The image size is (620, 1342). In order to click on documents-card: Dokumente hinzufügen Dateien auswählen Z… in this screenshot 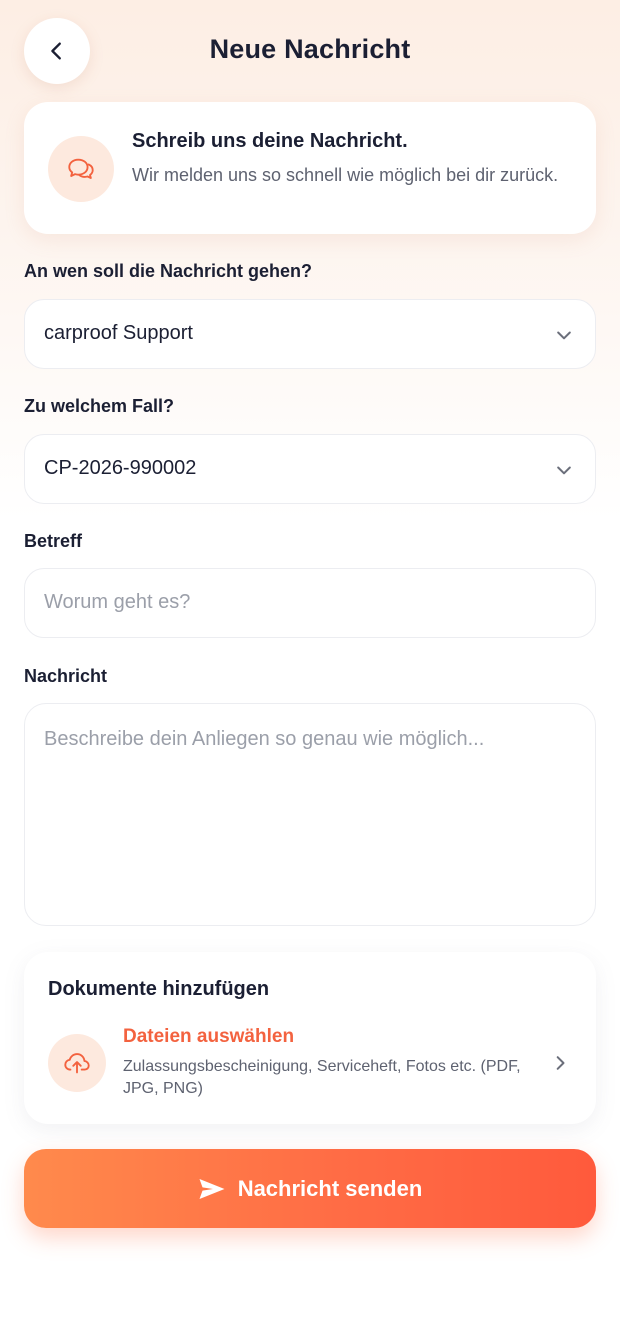, I will do `click(310, 1038)`.